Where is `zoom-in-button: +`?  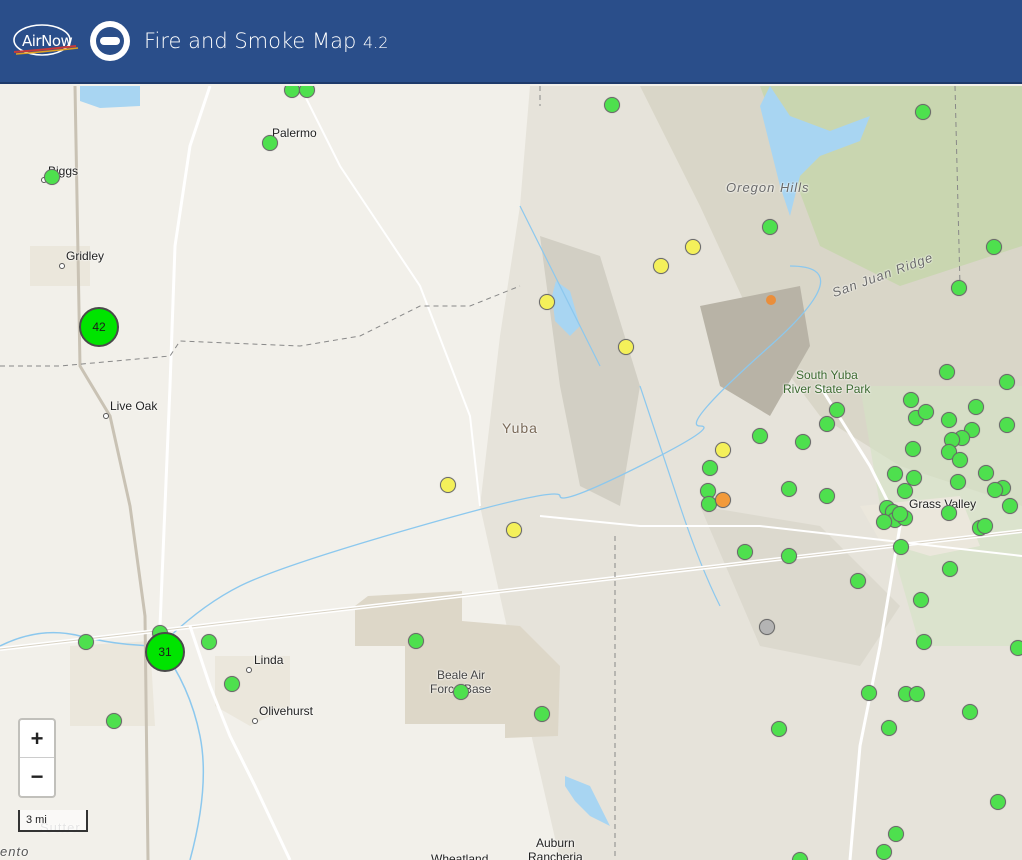
zoom-in-button: + is located at coordinates (37, 739).